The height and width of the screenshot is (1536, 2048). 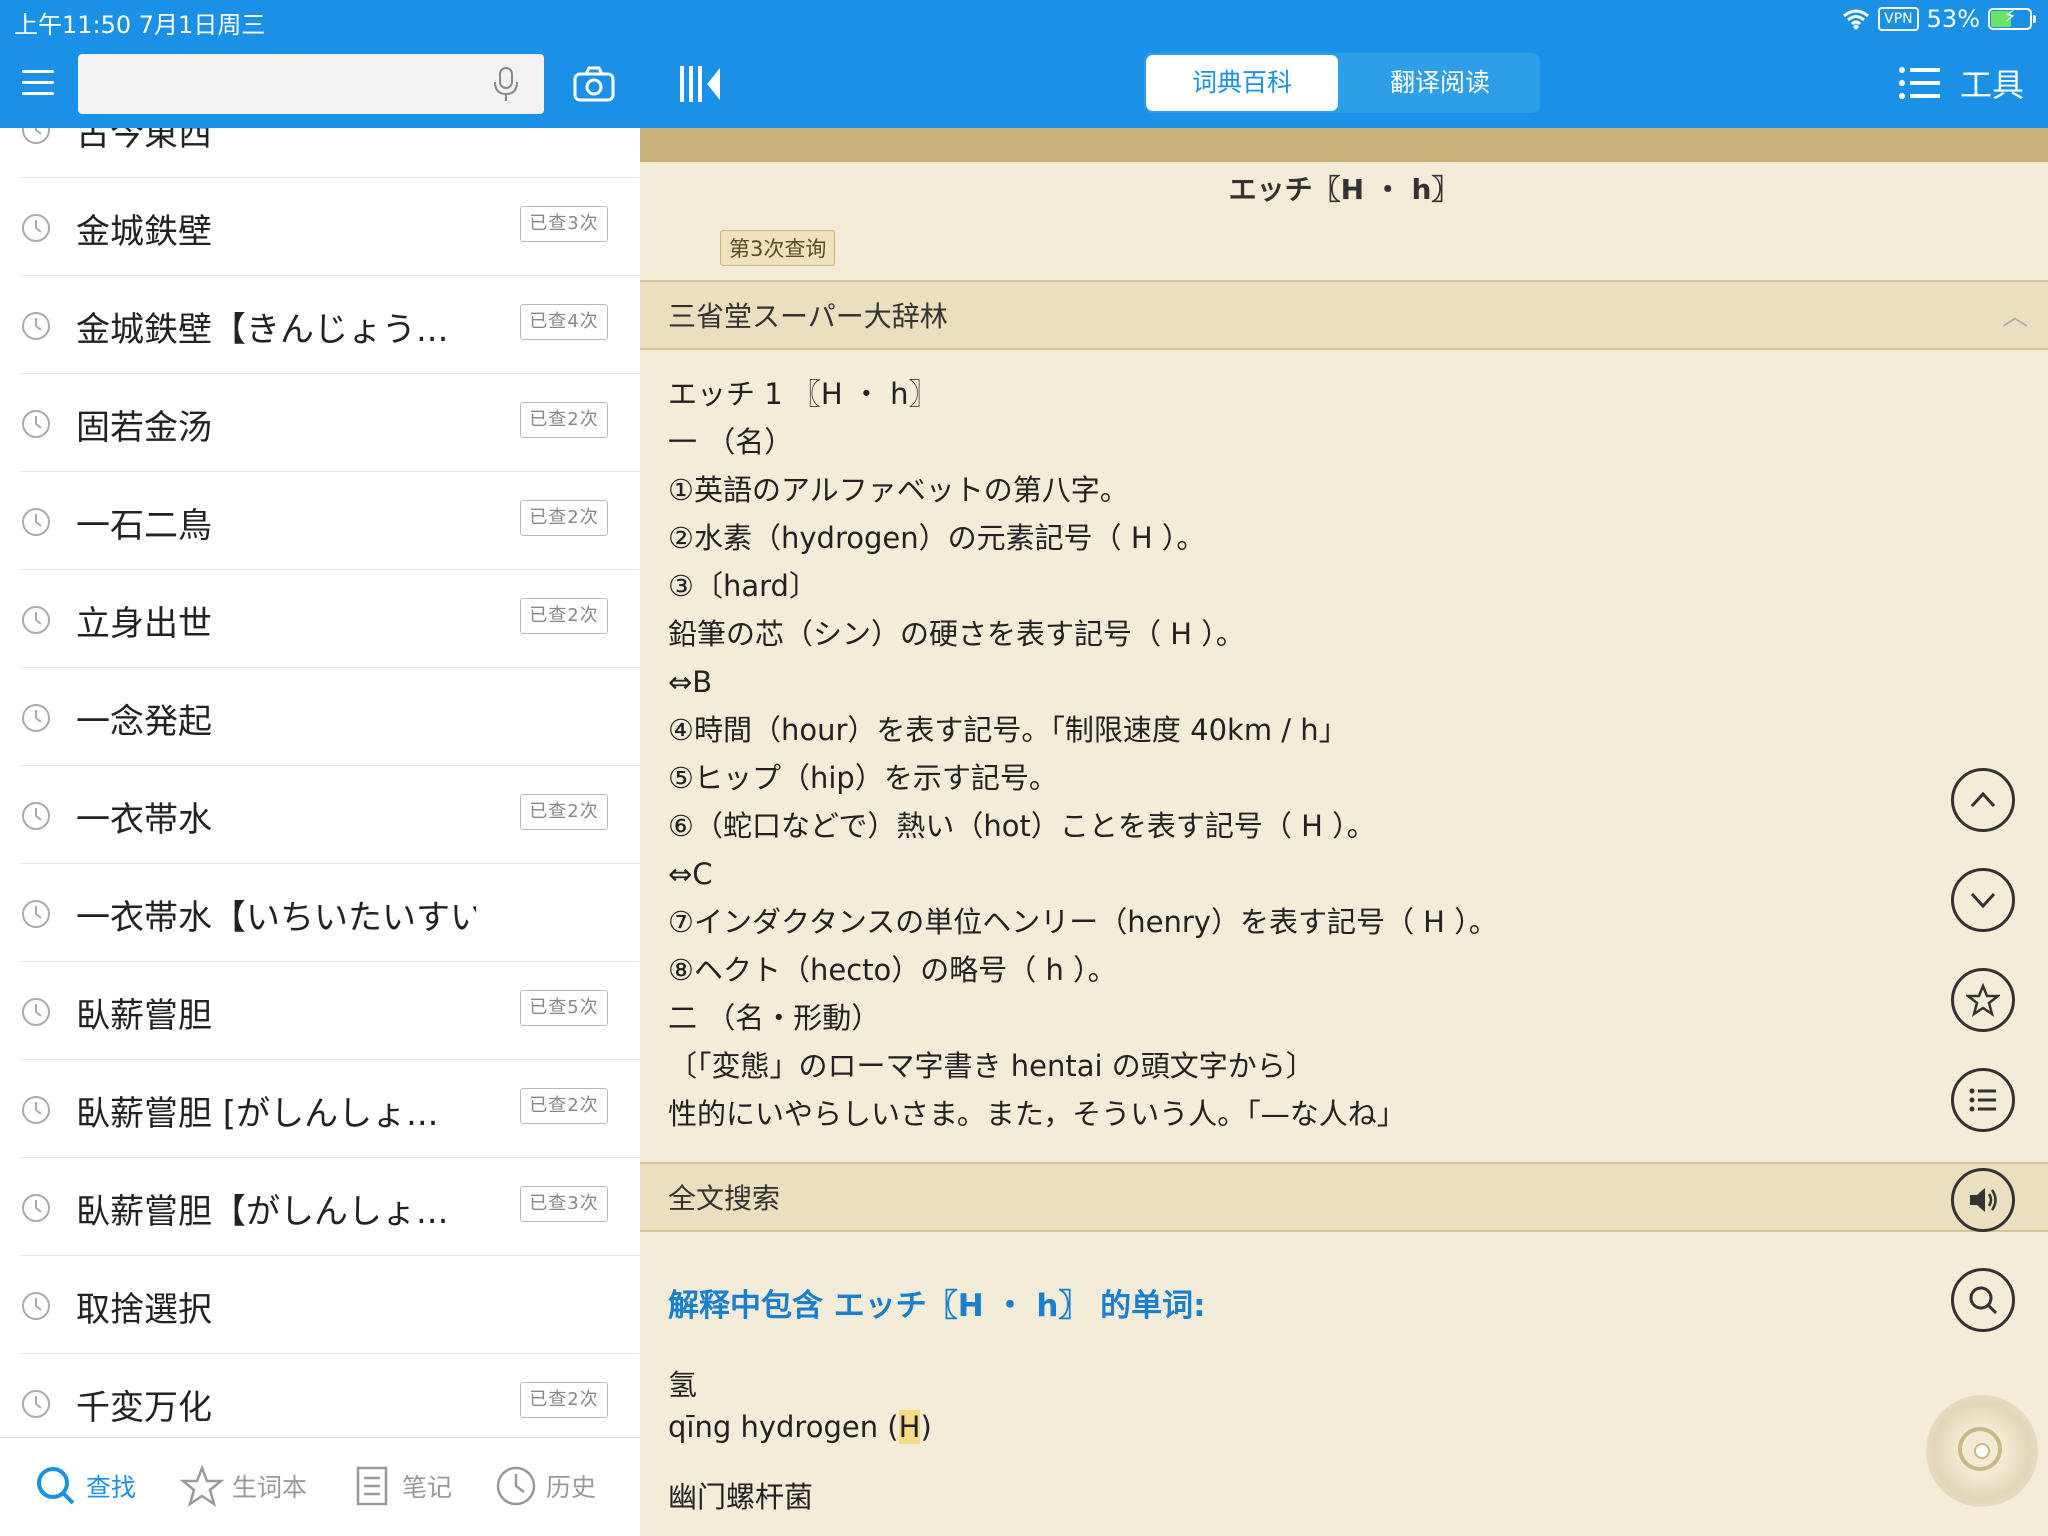 I want to click on tab-dictionary: 词典百科, so click(x=1242, y=83).